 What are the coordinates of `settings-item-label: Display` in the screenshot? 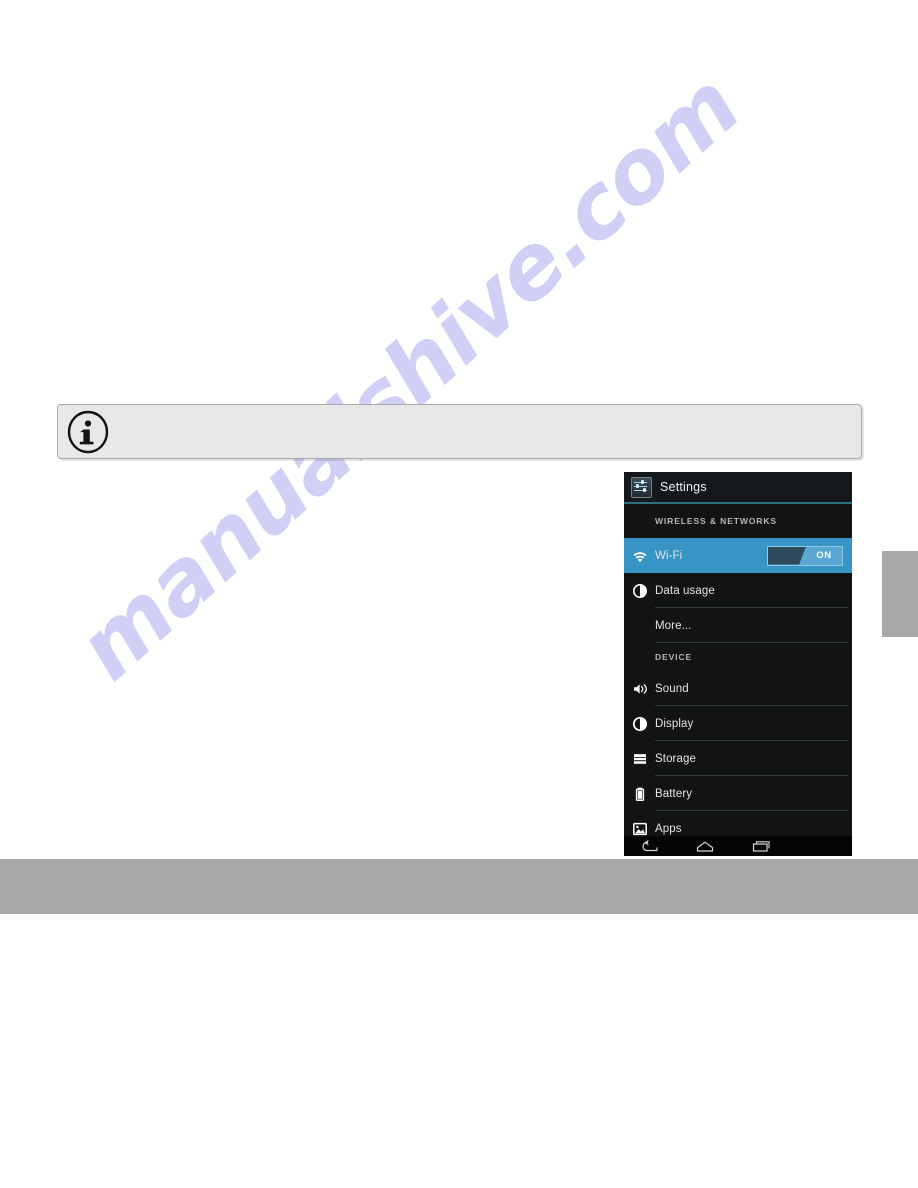 It's located at (674, 723).